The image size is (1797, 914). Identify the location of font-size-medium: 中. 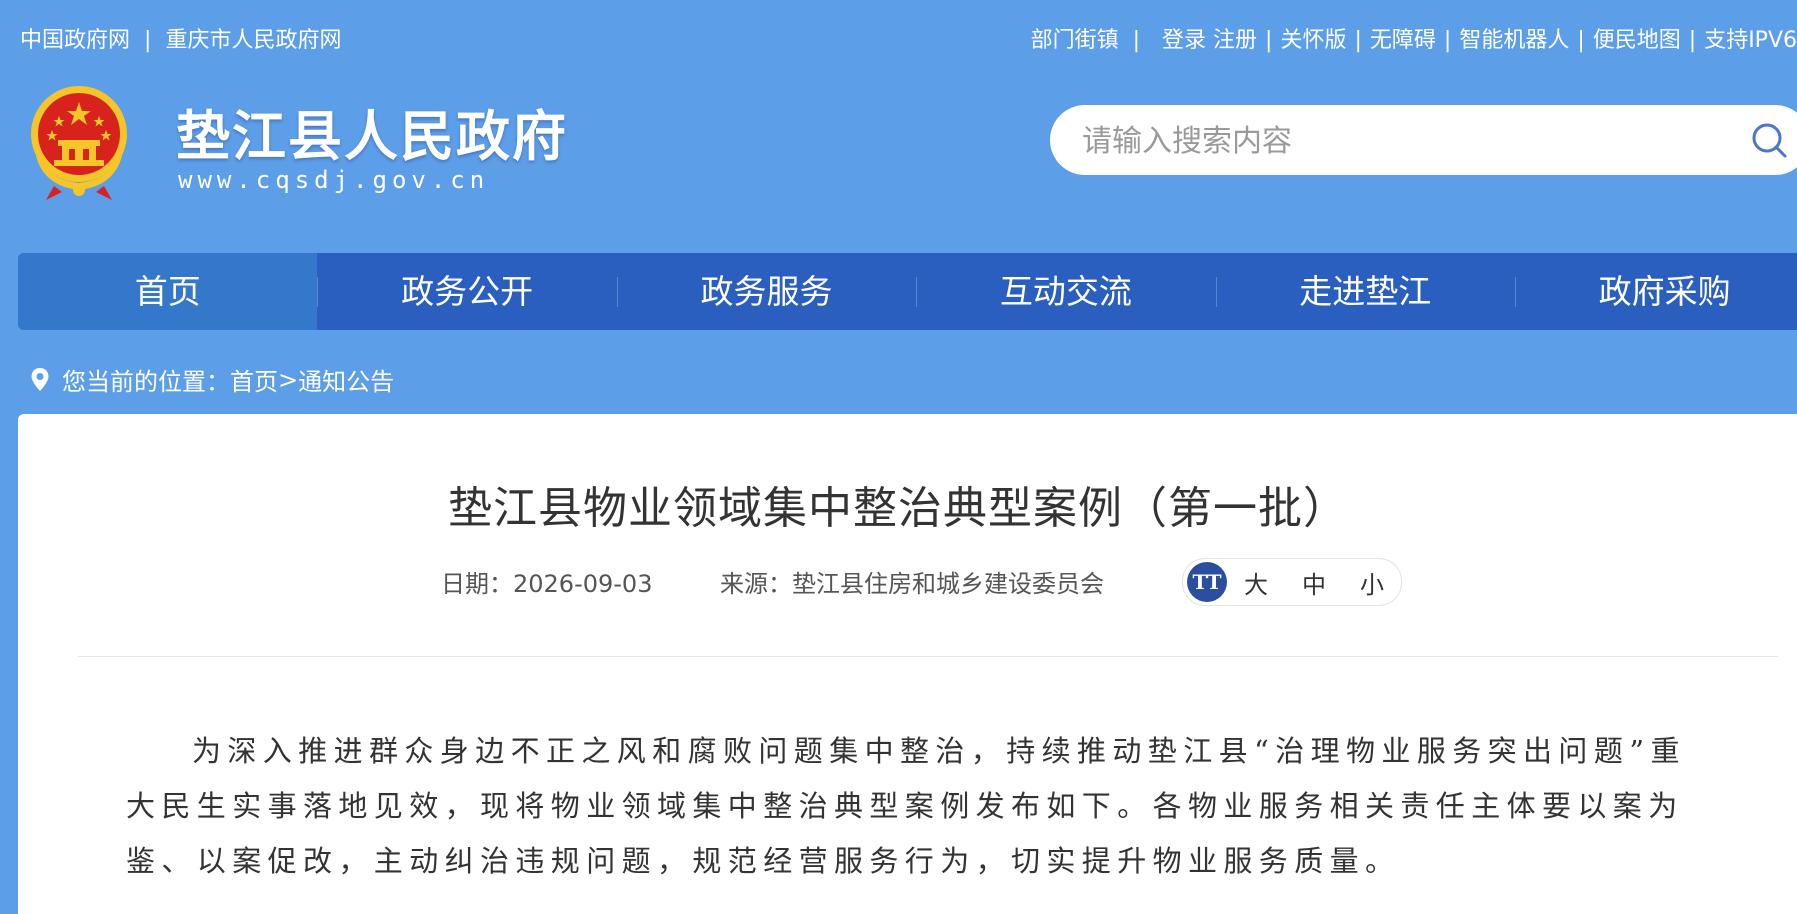
(1314, 582).